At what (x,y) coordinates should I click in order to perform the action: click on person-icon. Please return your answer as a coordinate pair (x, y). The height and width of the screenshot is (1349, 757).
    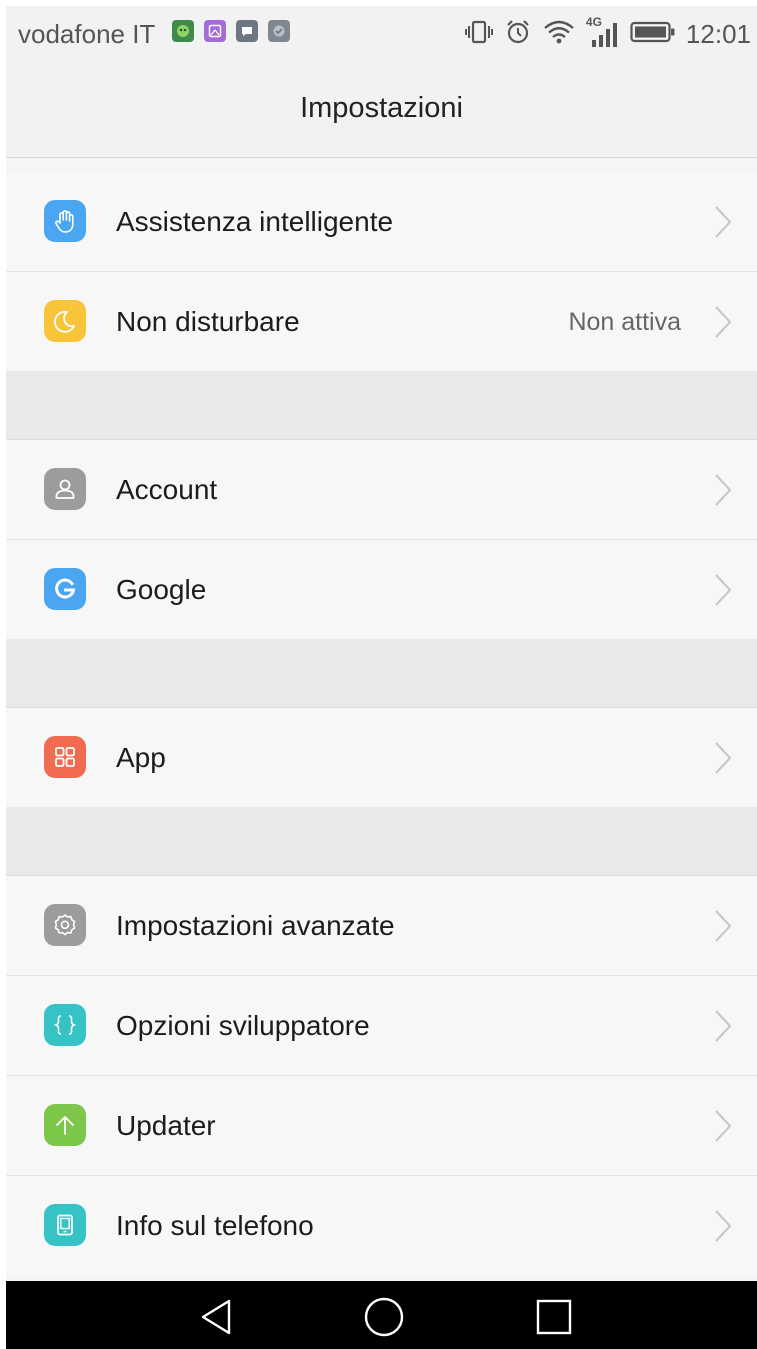
    Looking at the image, I should click on (65, 489).